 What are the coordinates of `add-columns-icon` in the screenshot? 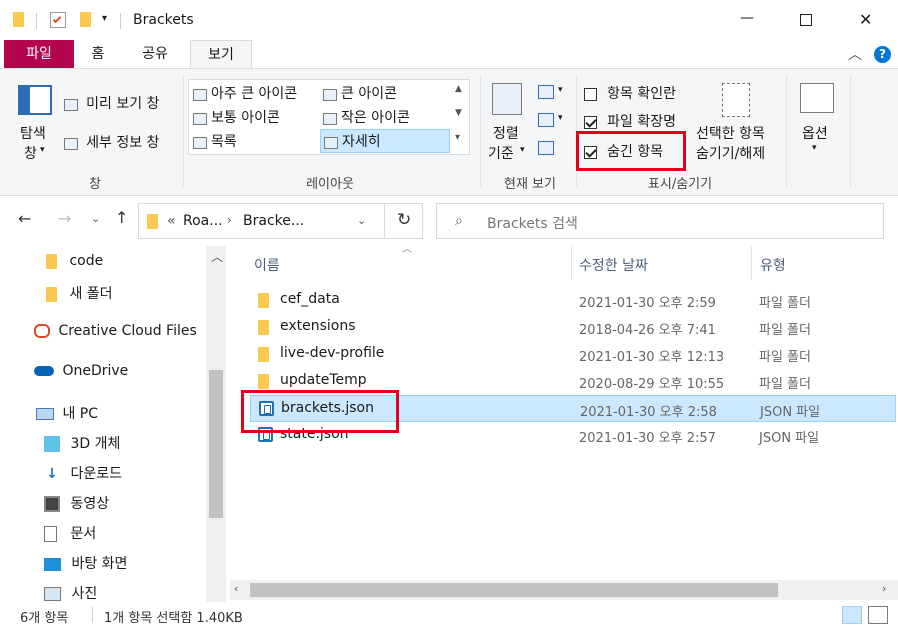 It's located at (546, 120).